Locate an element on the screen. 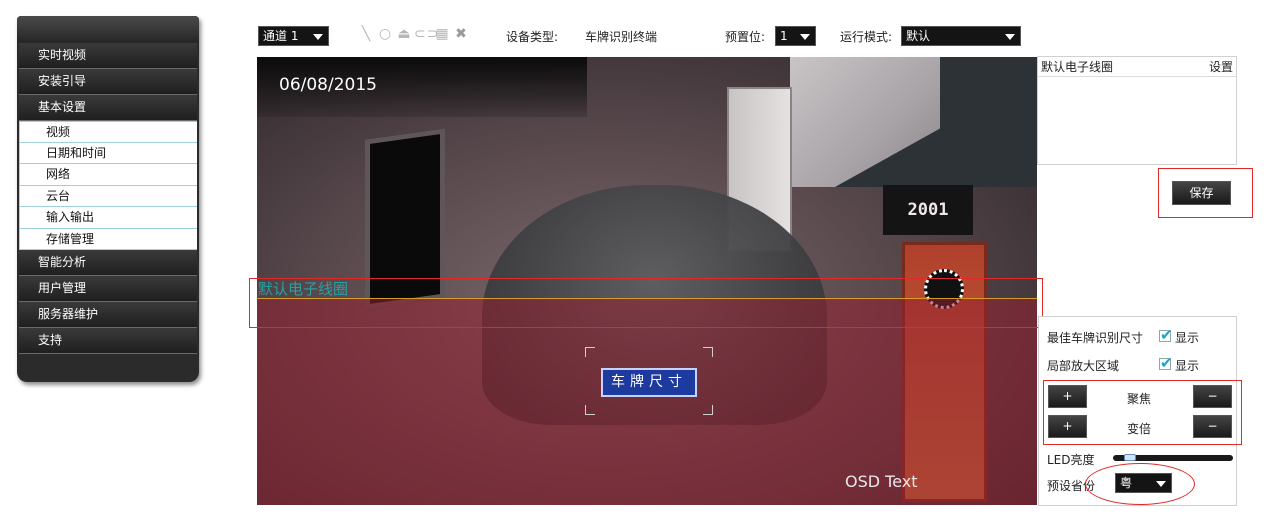 The height and width of the screenshot is (520, 1273). sidebar-item-support: 支持 is located at coordinates (108, 341).